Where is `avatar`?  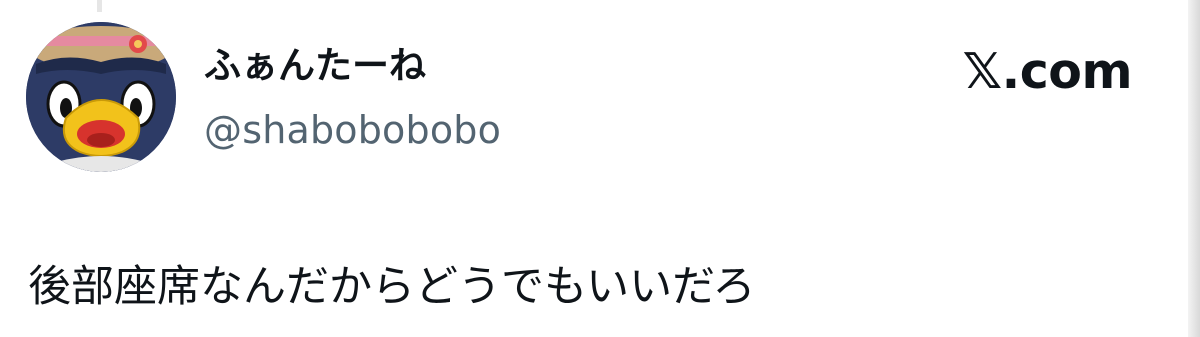 avatar is located at coordinates (101, 97).